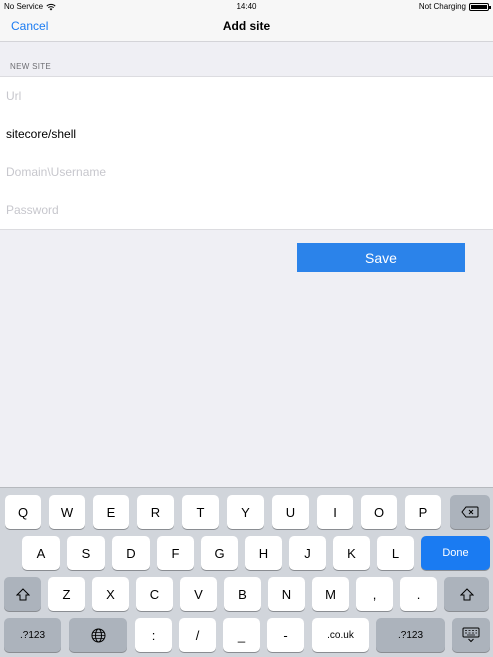  Describe the element at coordinates (110, 594) in the screenshot. I see `key-x: X` at that location.